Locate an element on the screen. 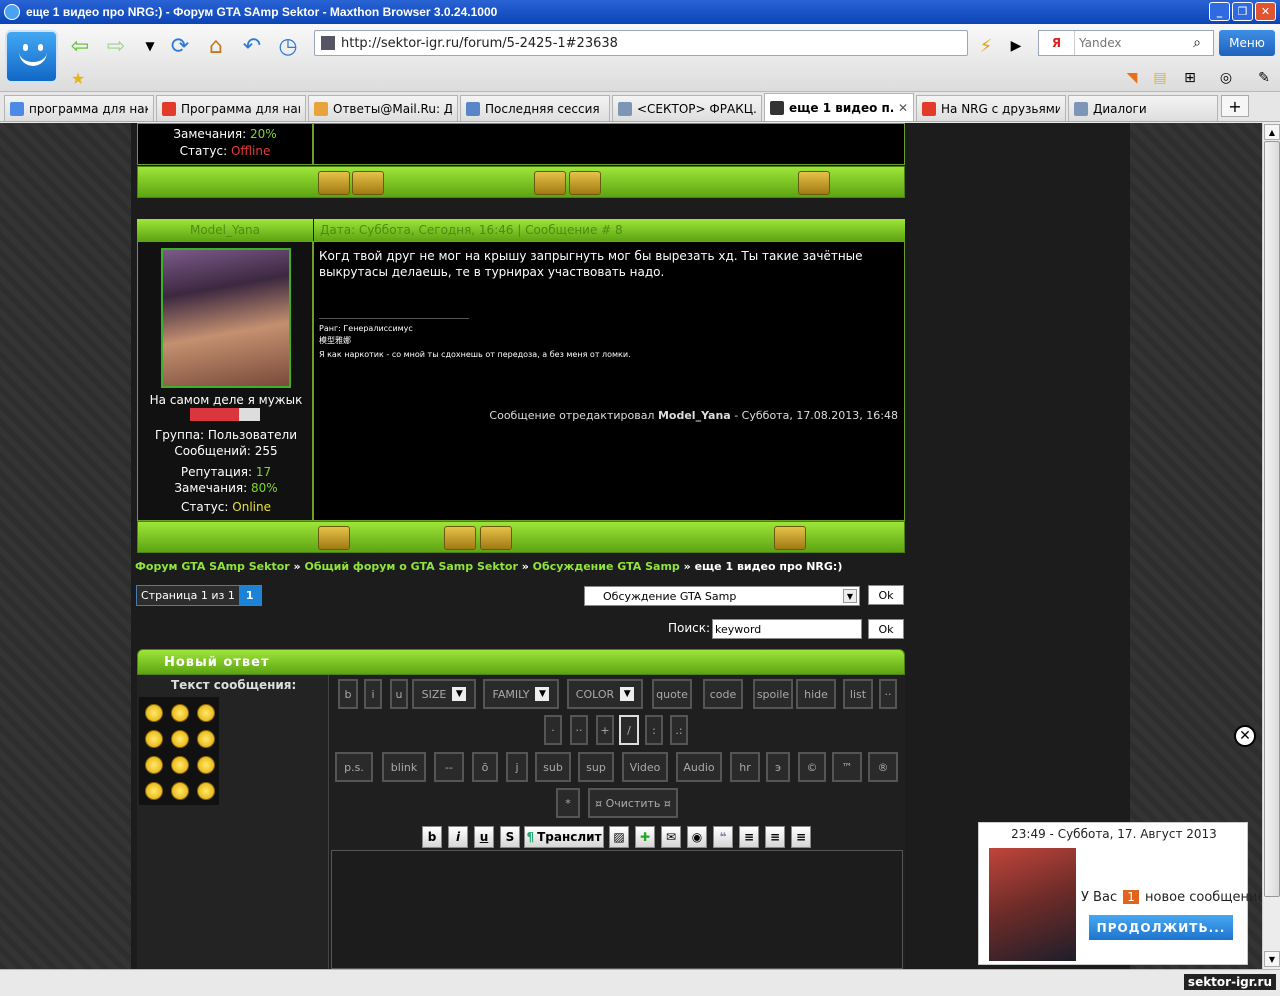 The image size is (1280, 996). post-author: Model_Yana is located at coordinates (225, 230).